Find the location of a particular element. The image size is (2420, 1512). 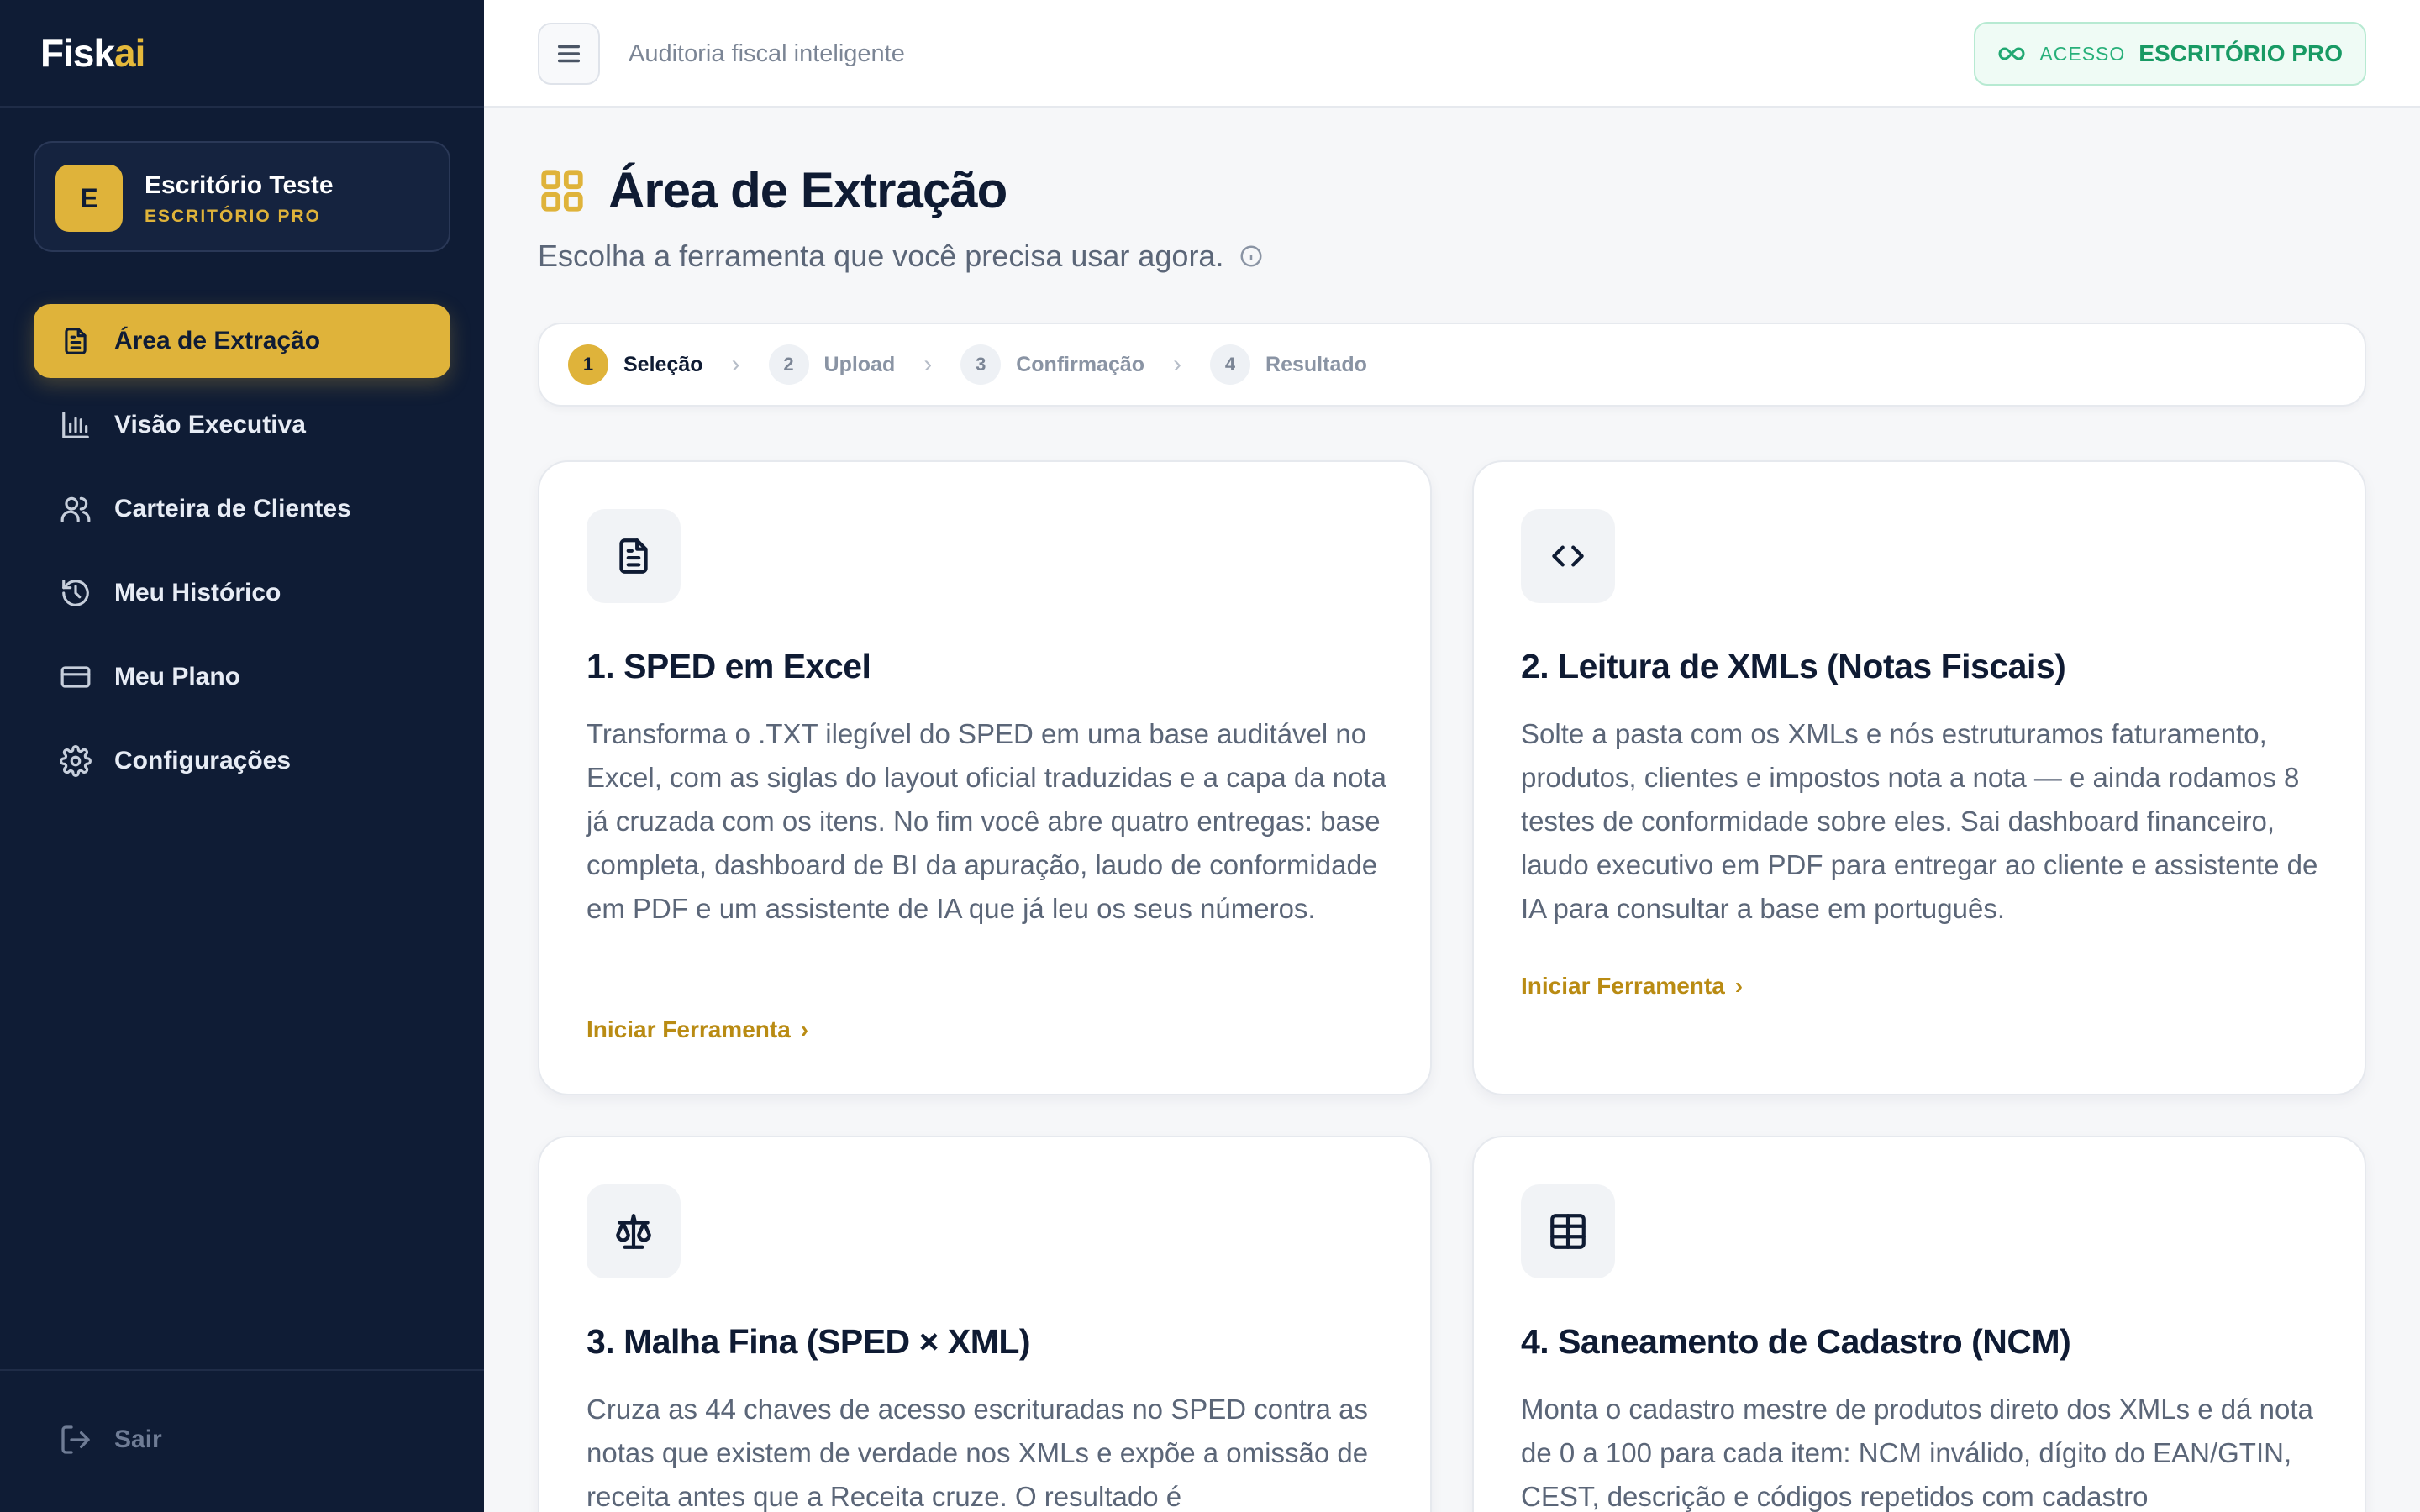

card-title: 3. Malha Fina (SPED × XML) is located at coordinates (809, 1341).